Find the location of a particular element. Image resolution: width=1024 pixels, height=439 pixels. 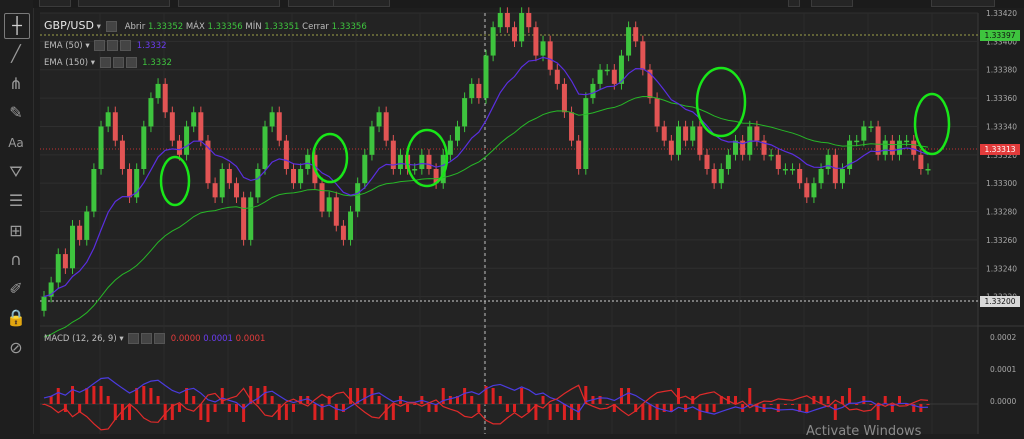

symbol-label: GBP/USD is located at coordinates (69, 25).